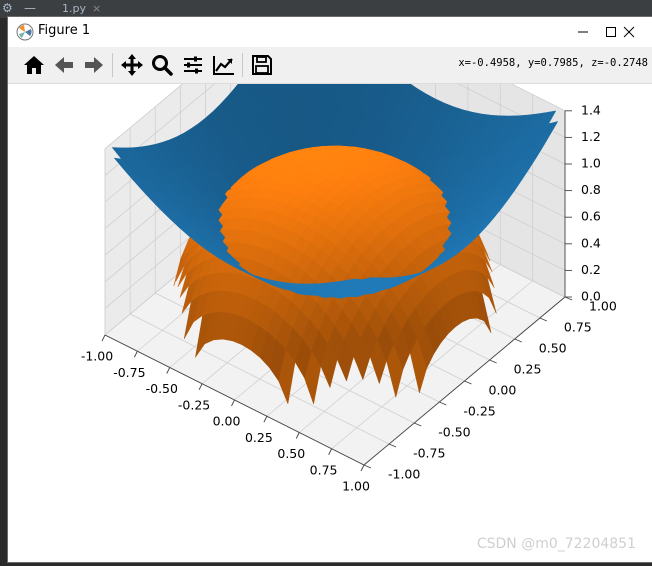 Image resolution: width=652 pixels, height=566 pixels. I want to click on save-icon, so click(262, 65).